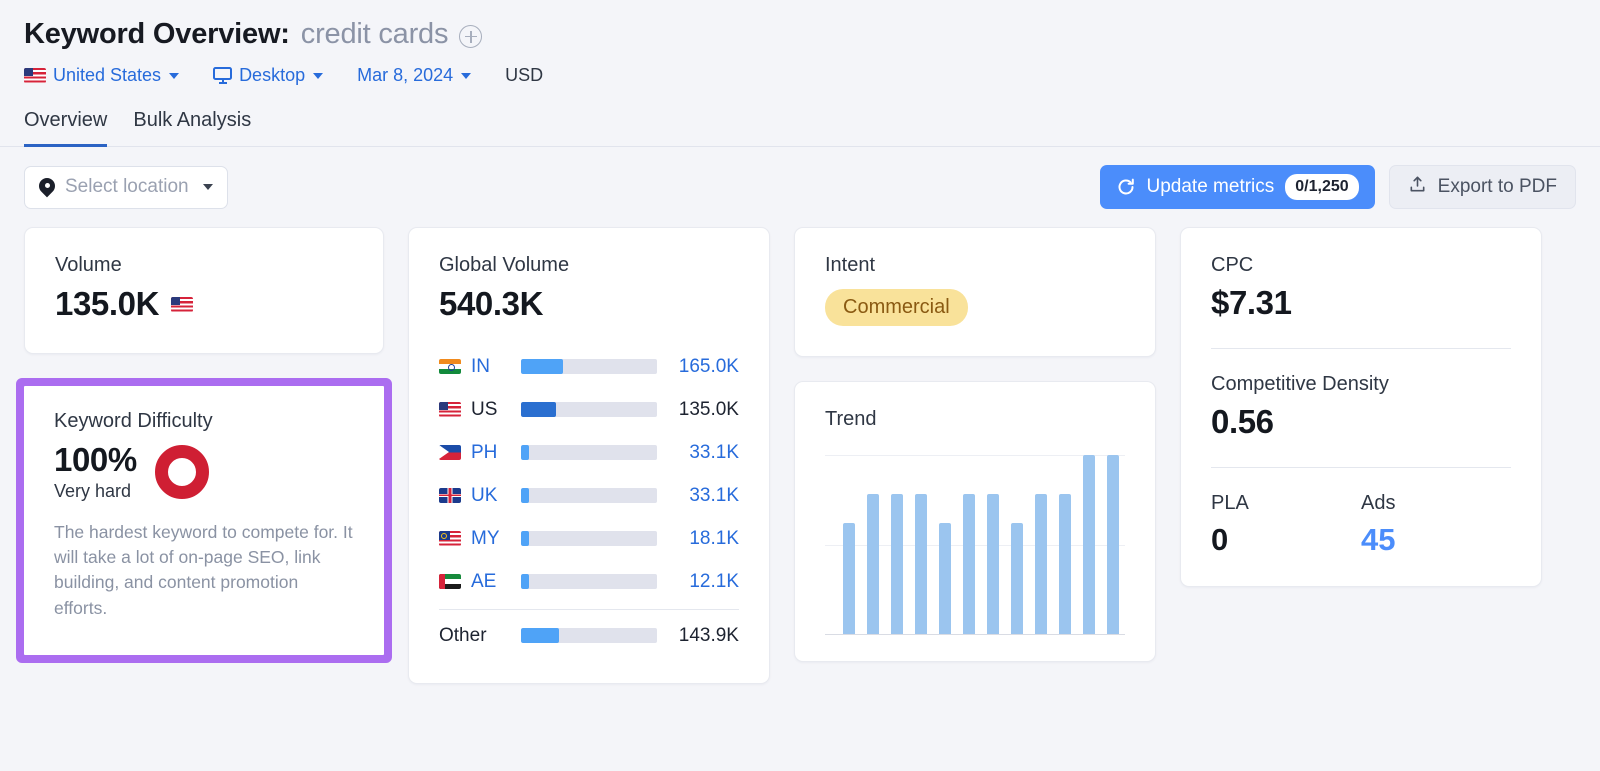 The image size is (1600, 771). I want to click on other-label: Other, so click(463, 635).